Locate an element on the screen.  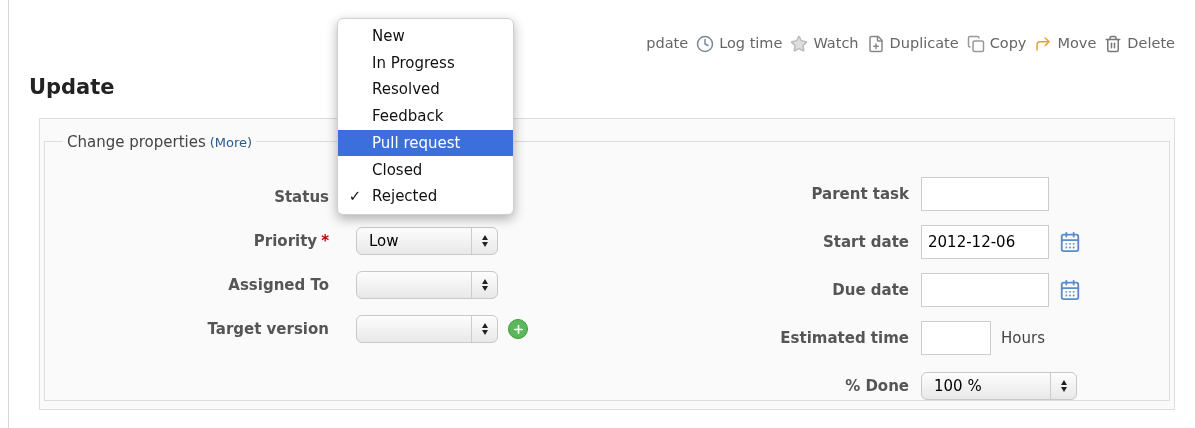
toolbar-link: Log time is located at coordinates (751, 44).